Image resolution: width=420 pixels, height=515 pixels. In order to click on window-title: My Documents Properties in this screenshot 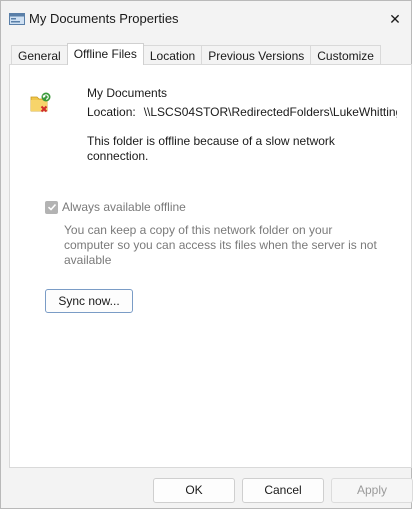, I will do `click(104, 18)`.